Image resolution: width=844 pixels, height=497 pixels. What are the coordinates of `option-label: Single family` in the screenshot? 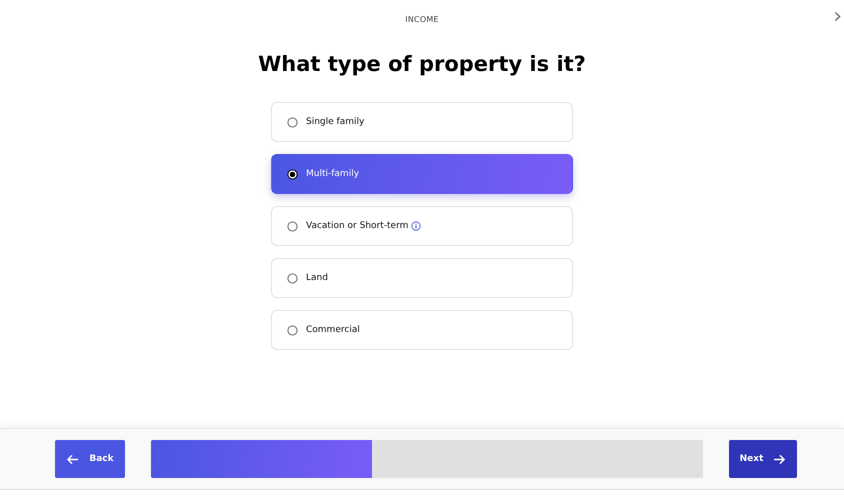 It's located at (335, 122).